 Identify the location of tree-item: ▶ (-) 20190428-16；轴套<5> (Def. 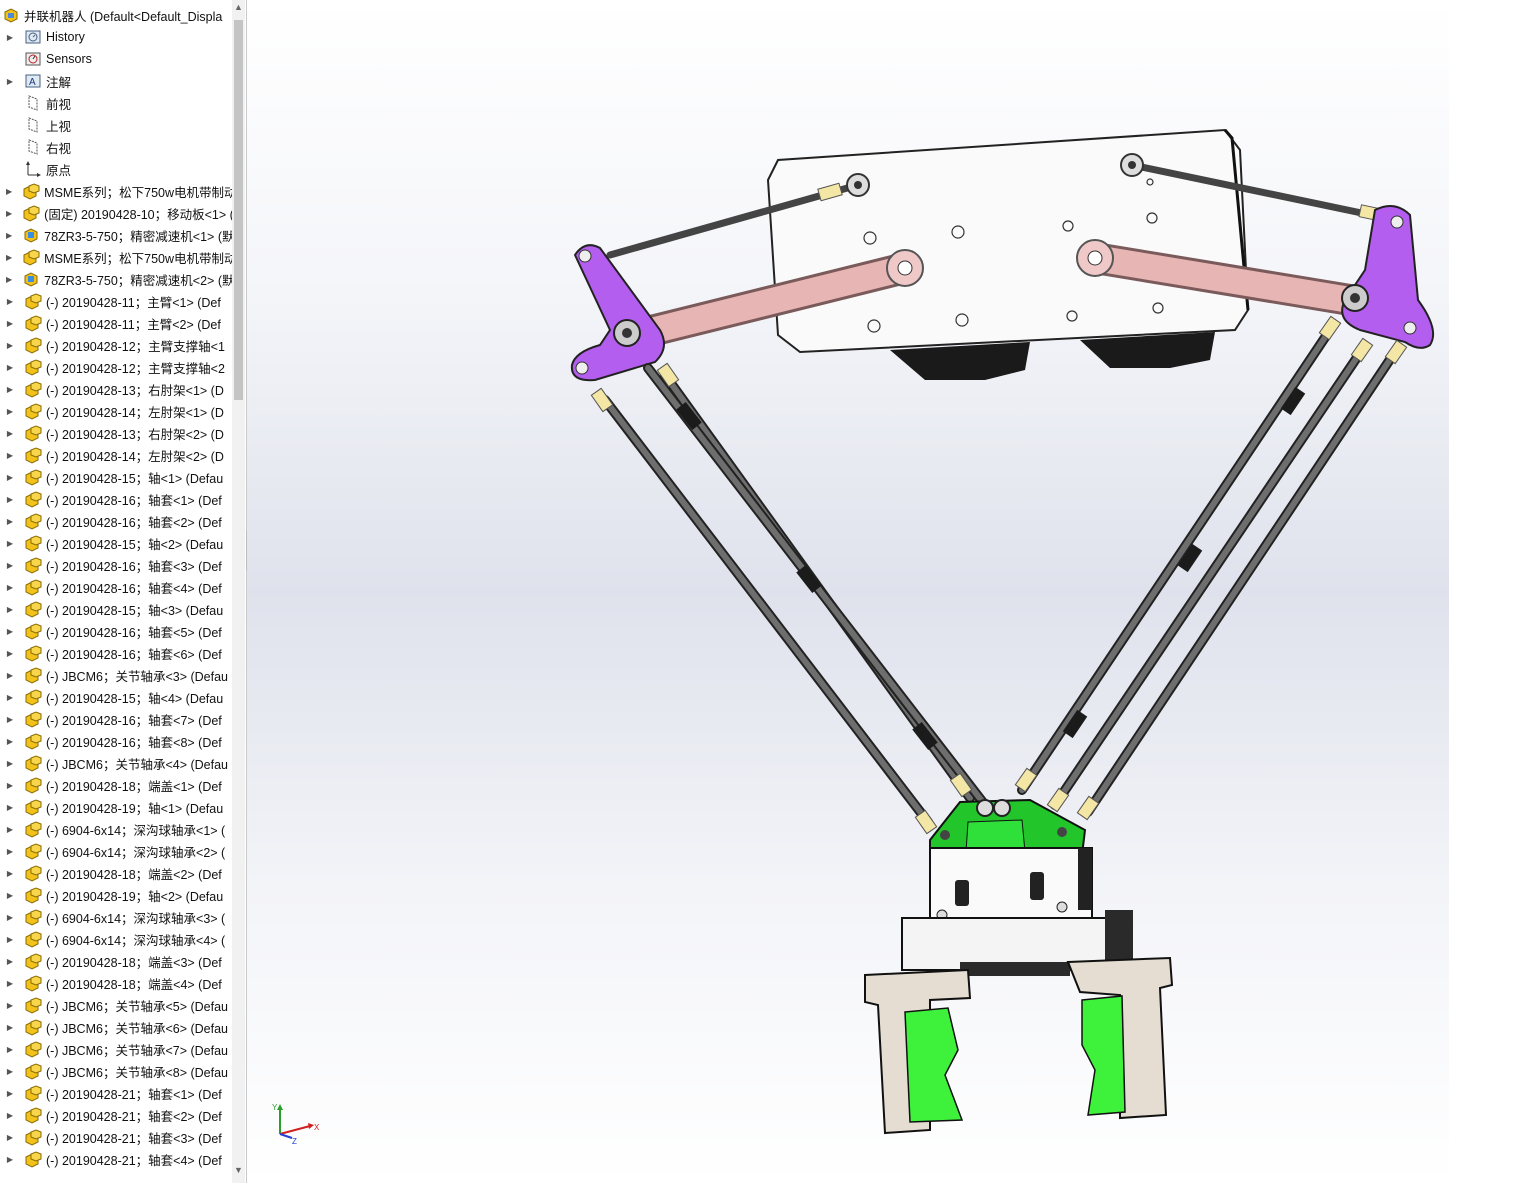
(116, 631).